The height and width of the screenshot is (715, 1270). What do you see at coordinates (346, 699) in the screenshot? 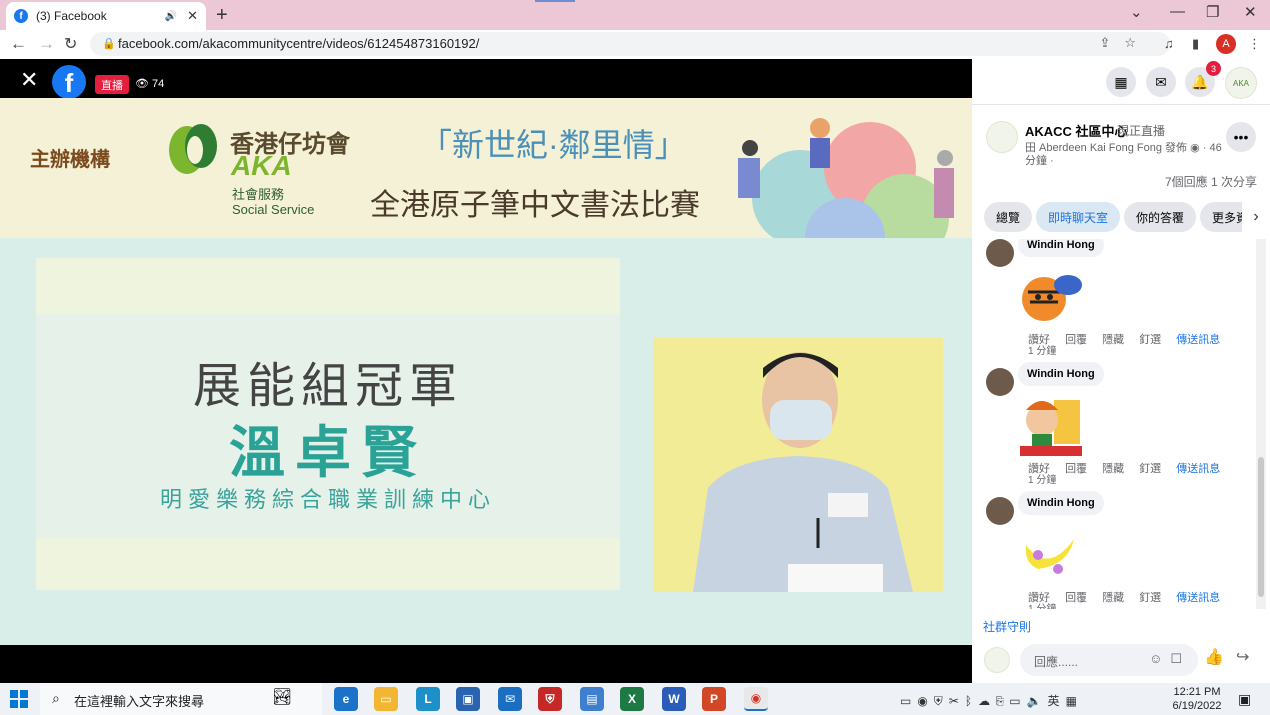
I see `edge-icon: e` at bounding box center [346, 699].